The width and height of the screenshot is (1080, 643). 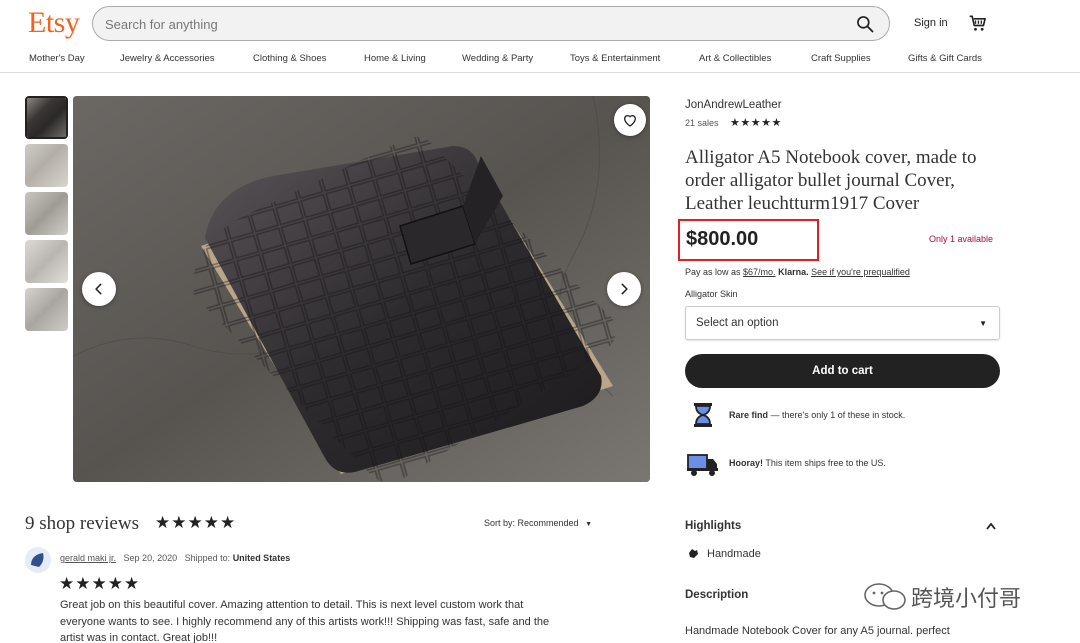 I want to click on reviewer-name: gerald maki jr., so click(x=88, y=558).